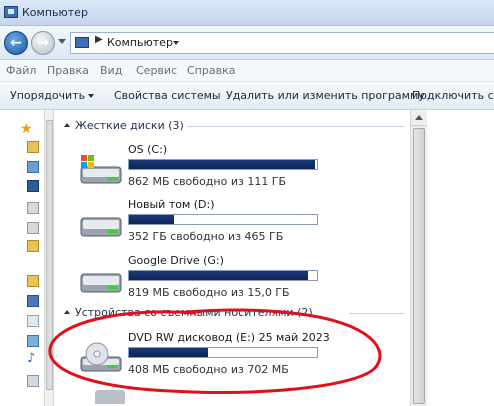 The height and width of the screenshot is (406, 494). I want to click on group-hard-disks: Жесткие диски (3), so click(232, 126).